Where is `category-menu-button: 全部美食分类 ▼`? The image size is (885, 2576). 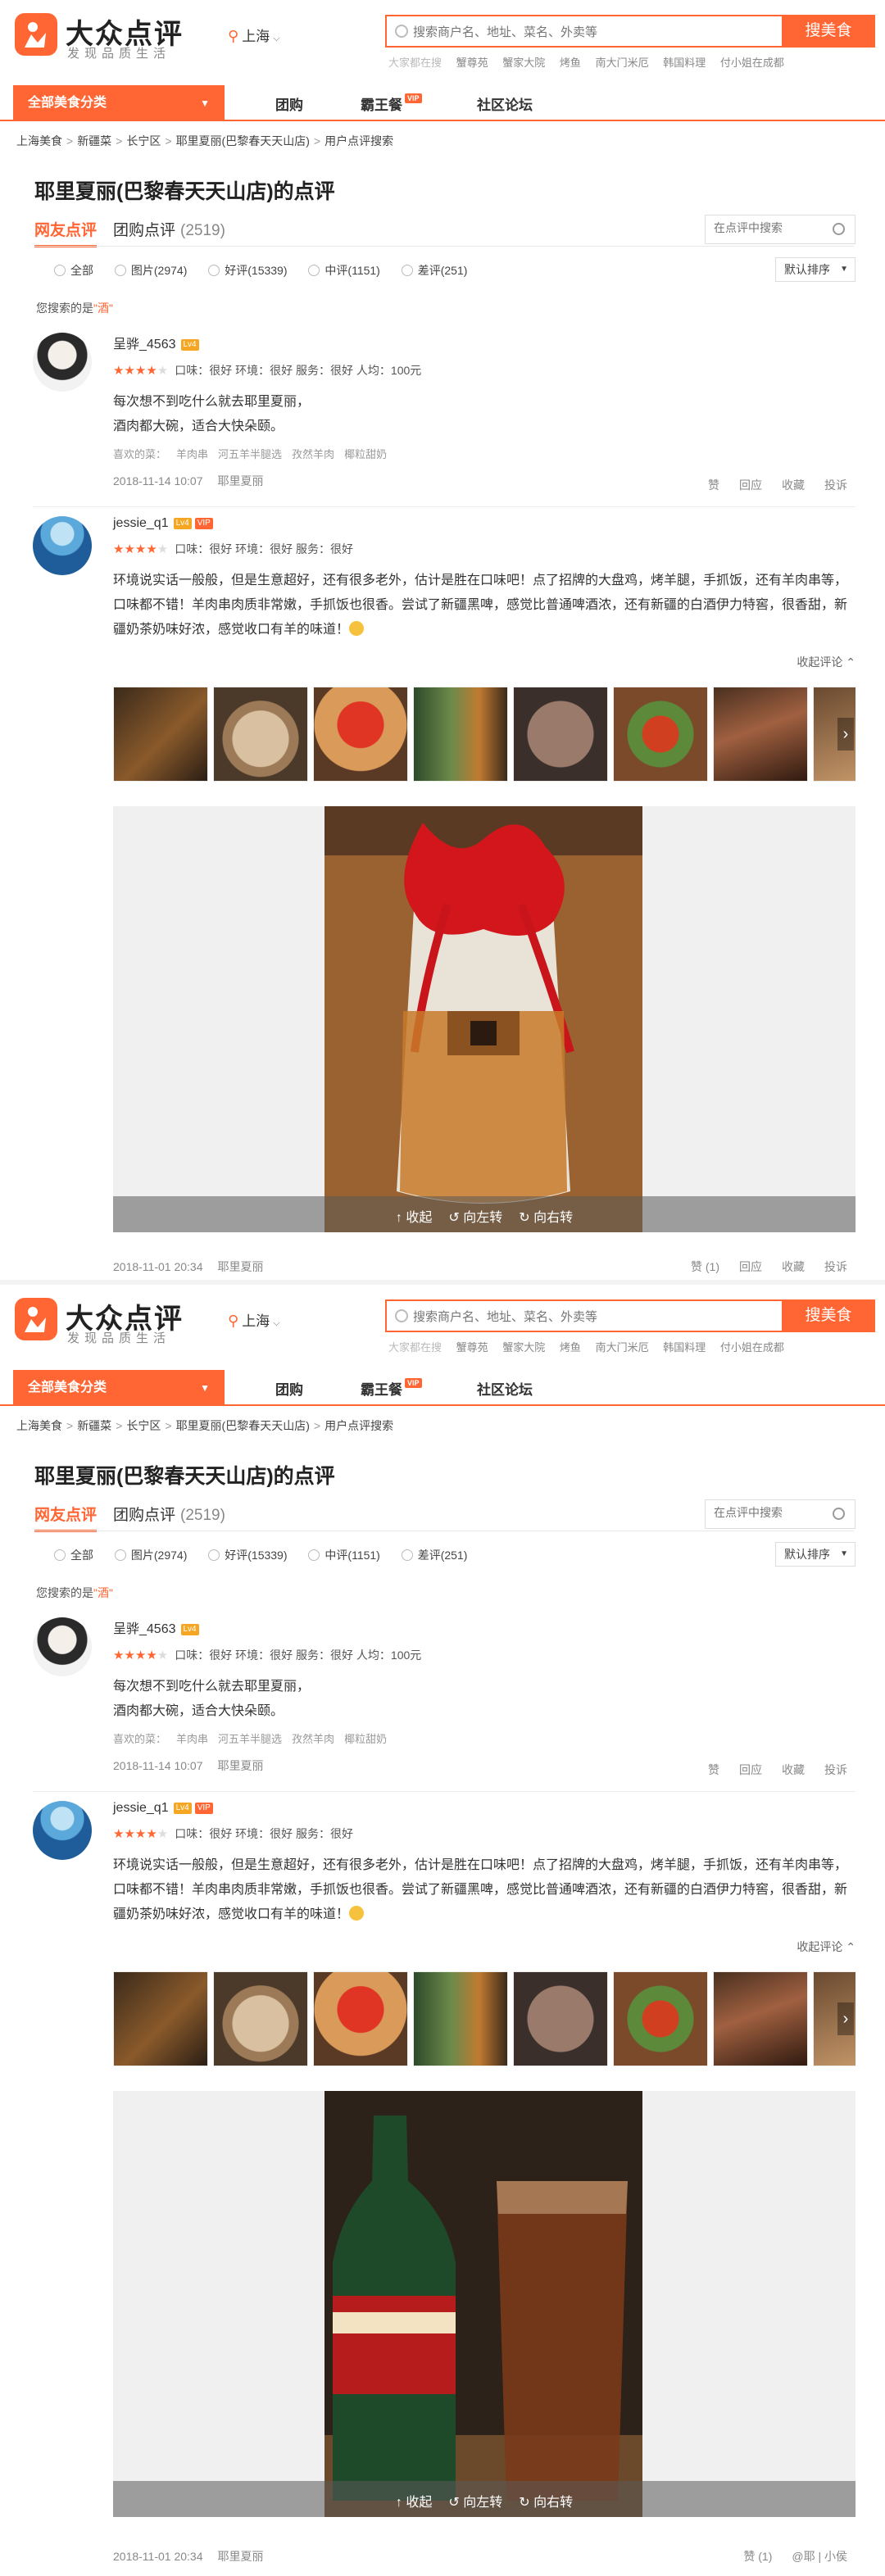
category-menu-button: 全部美食分类 ▼ is located at coordinates (119, 103).